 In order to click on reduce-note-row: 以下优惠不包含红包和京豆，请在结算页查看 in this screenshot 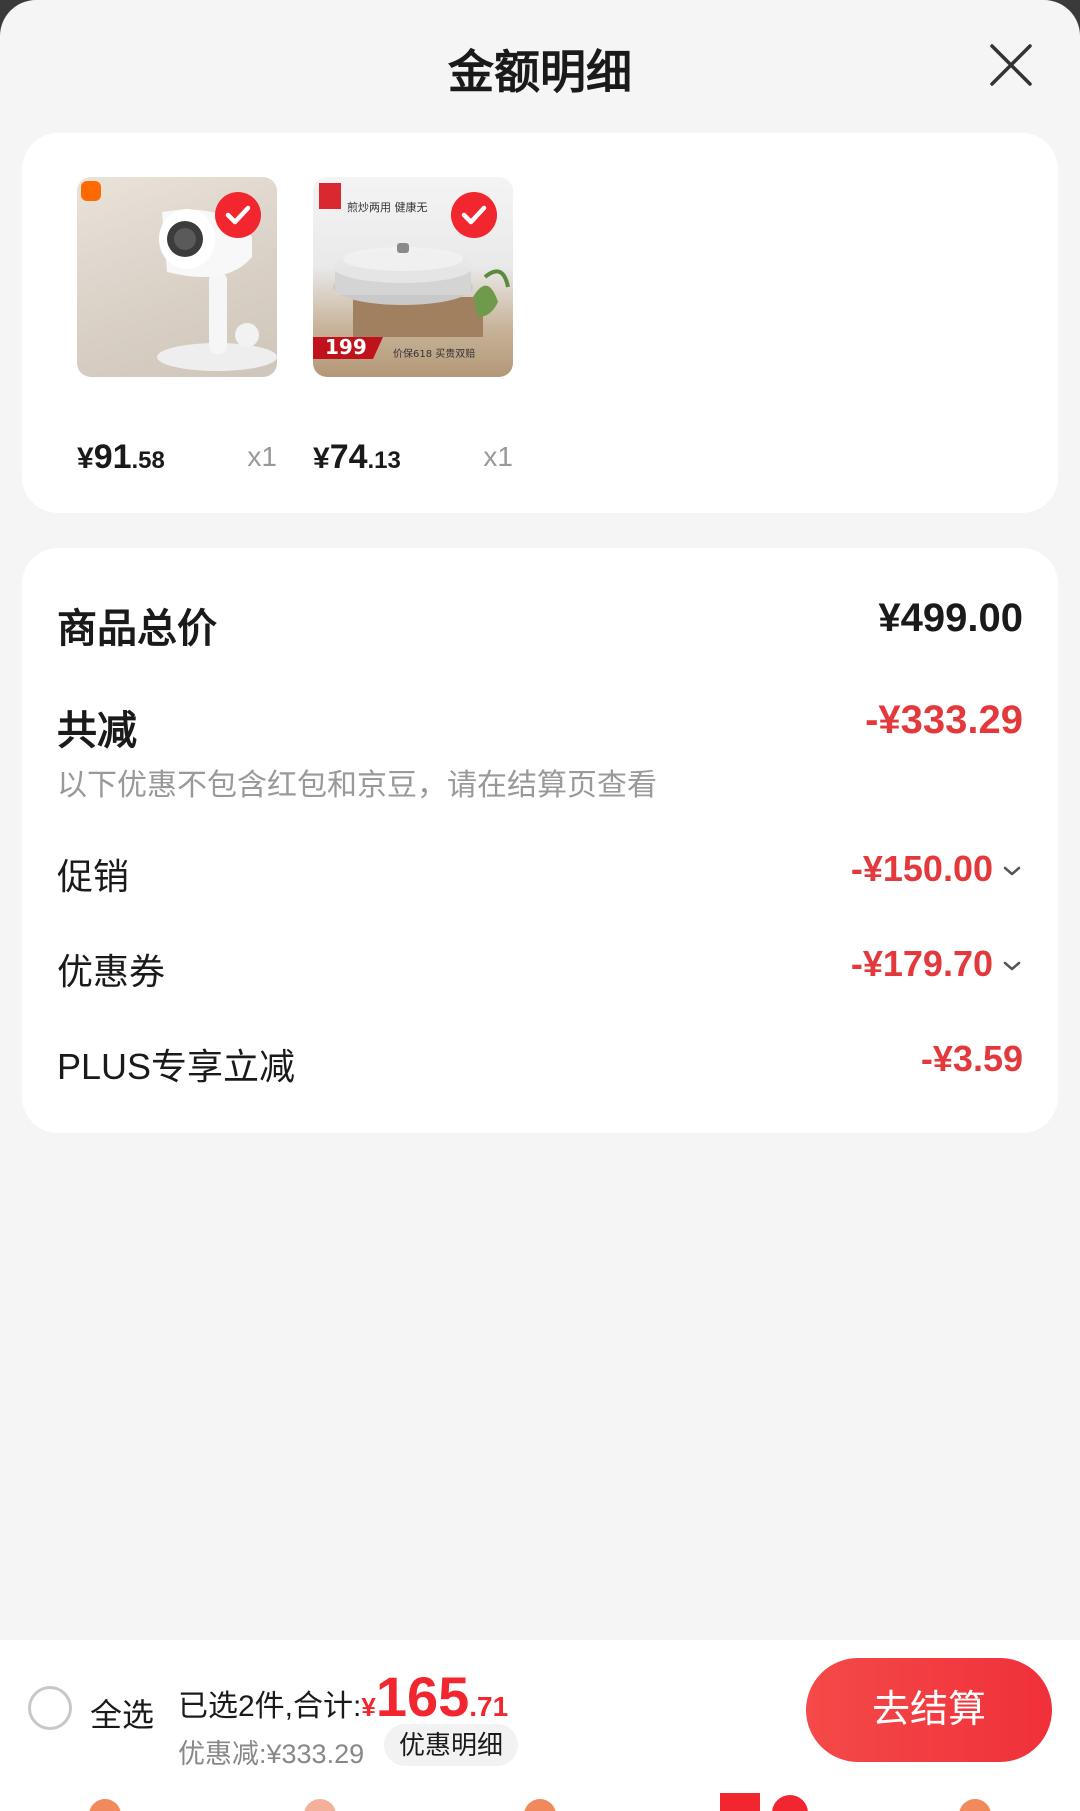, I will do `click(540, 781)`.